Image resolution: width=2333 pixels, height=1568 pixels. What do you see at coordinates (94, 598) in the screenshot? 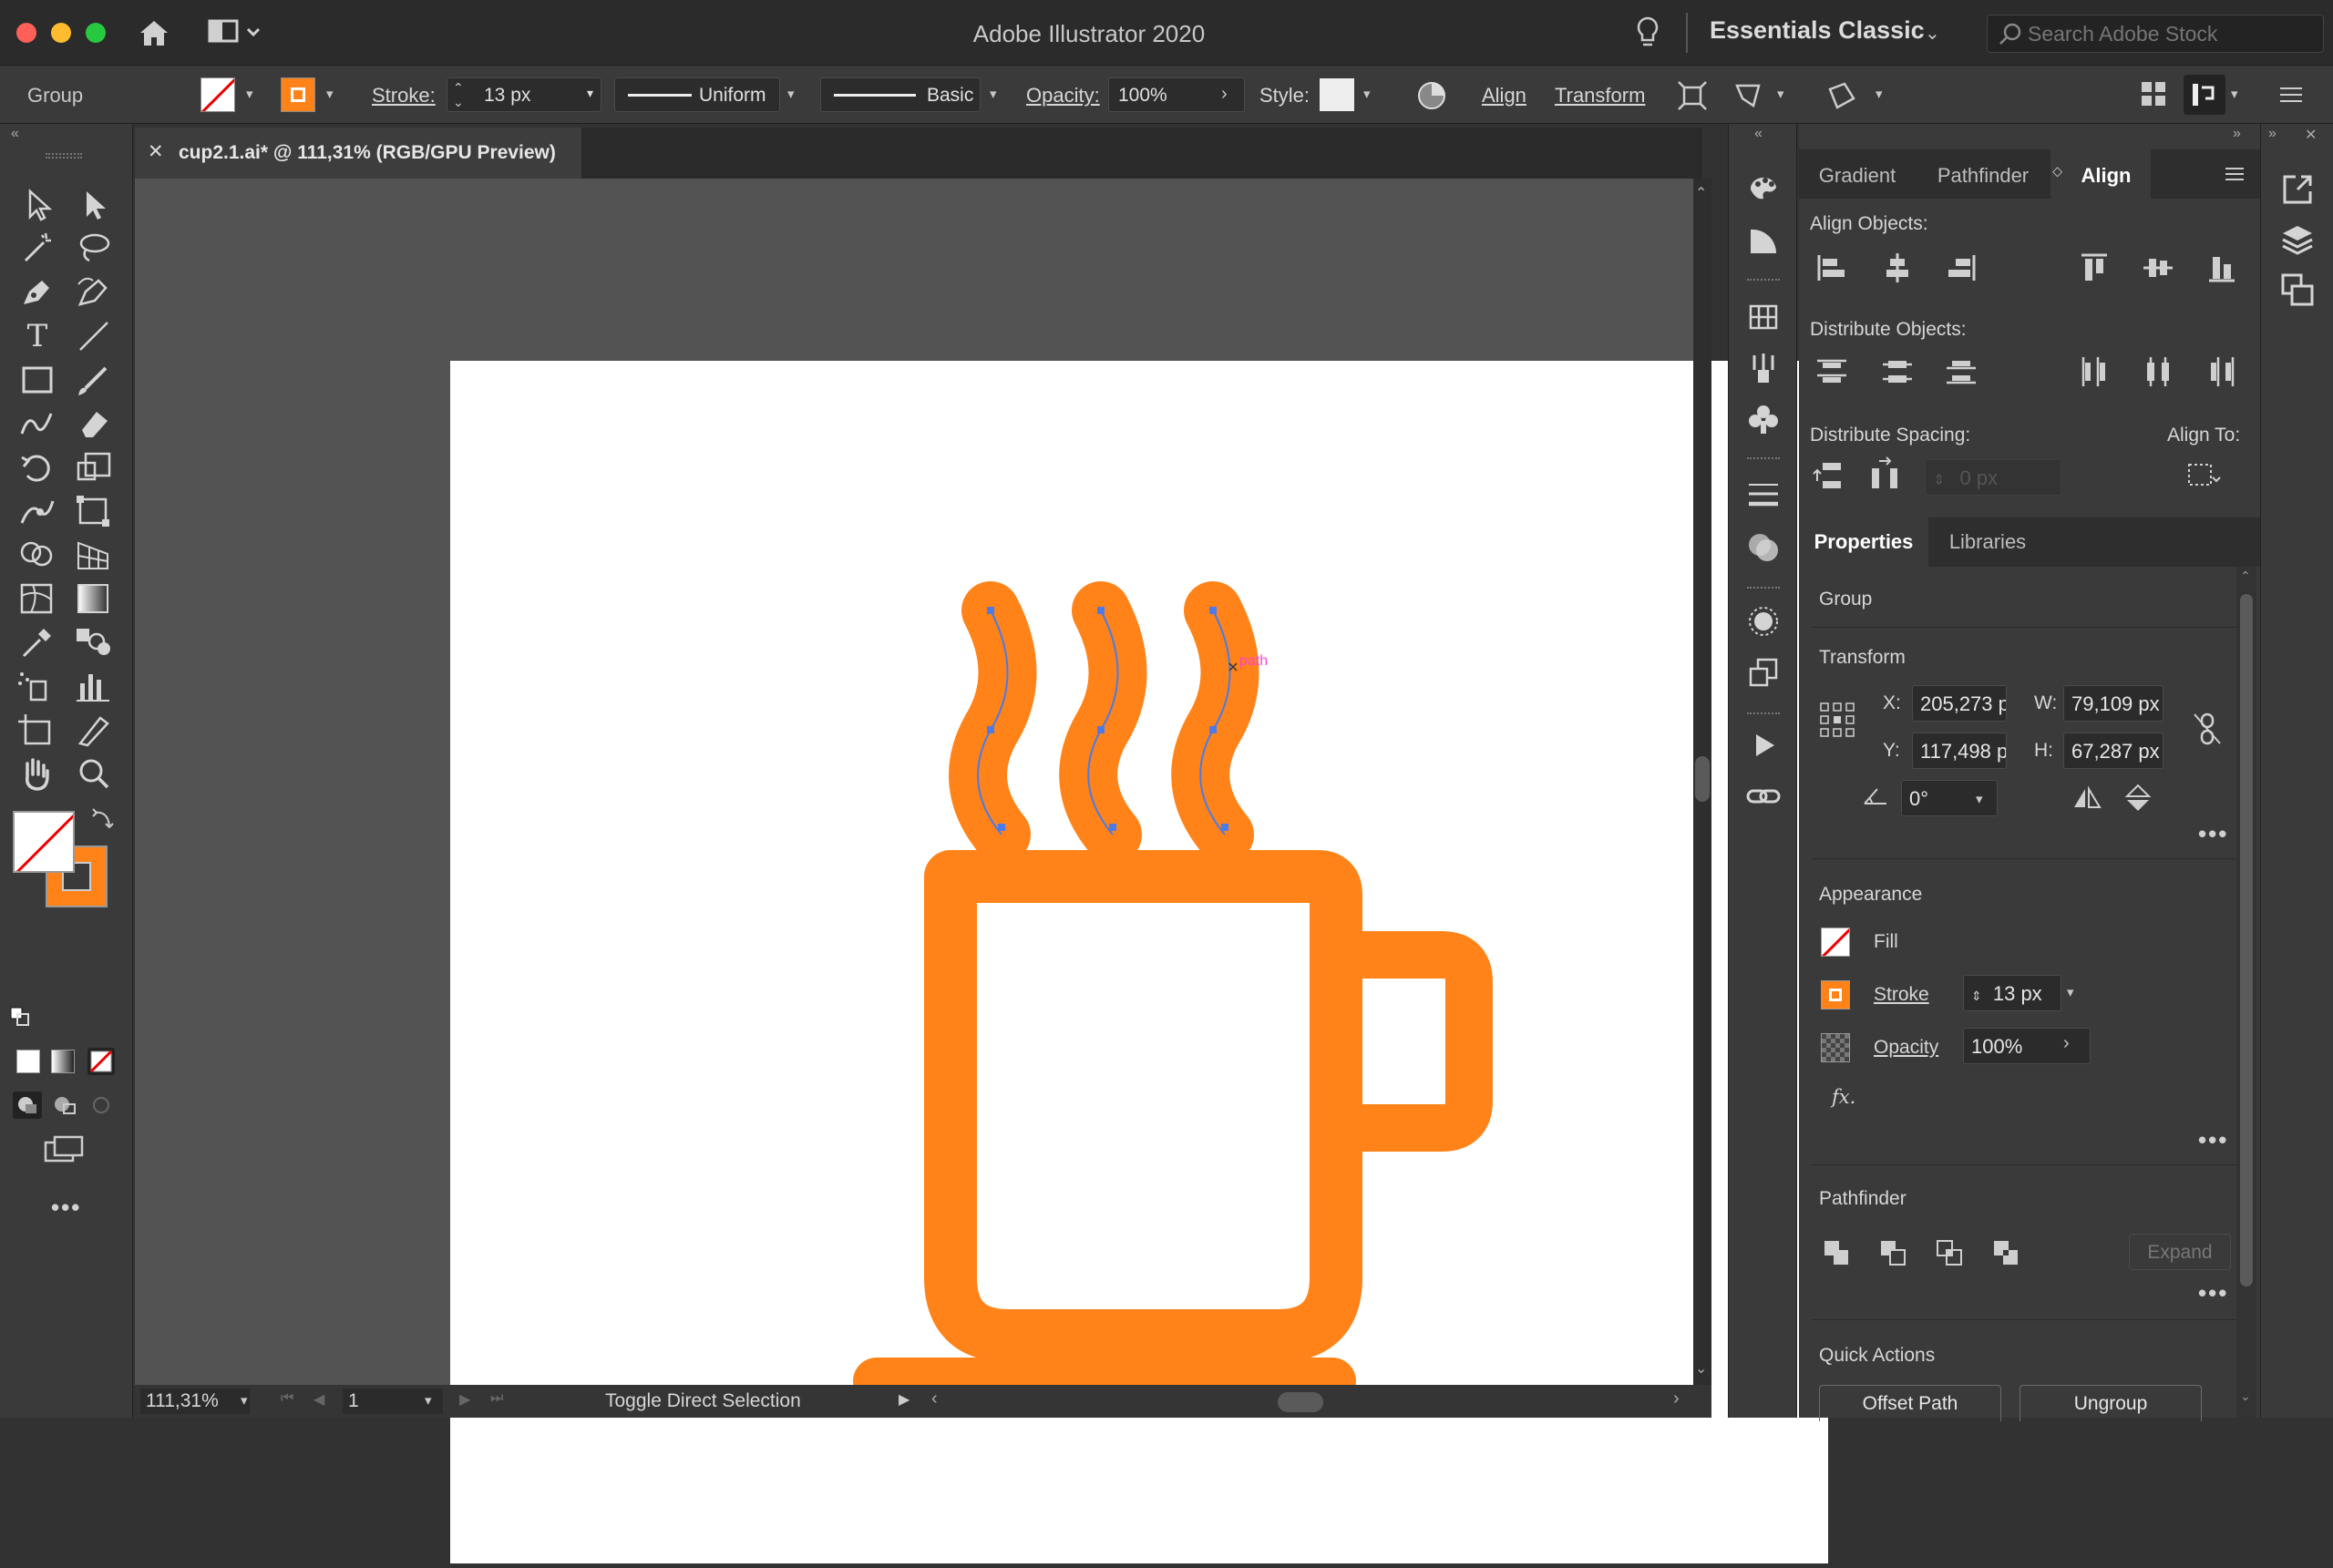
I see `gradient-icon` at bounding box center [94, 598].